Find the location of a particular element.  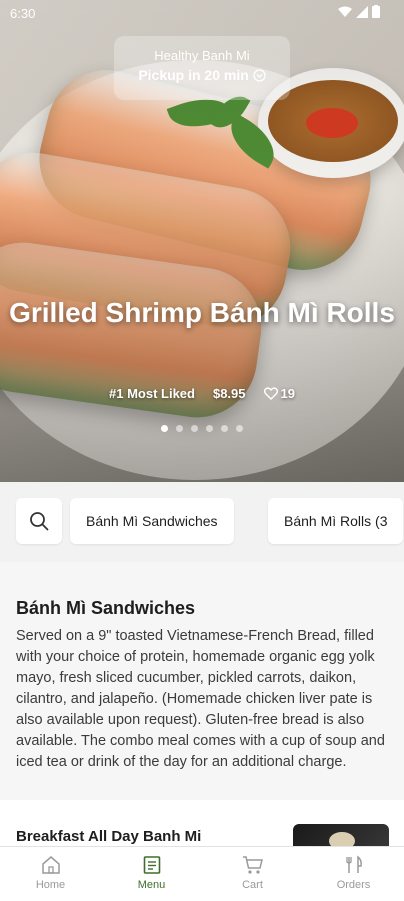

search-button is located at coordinates (39, 521).